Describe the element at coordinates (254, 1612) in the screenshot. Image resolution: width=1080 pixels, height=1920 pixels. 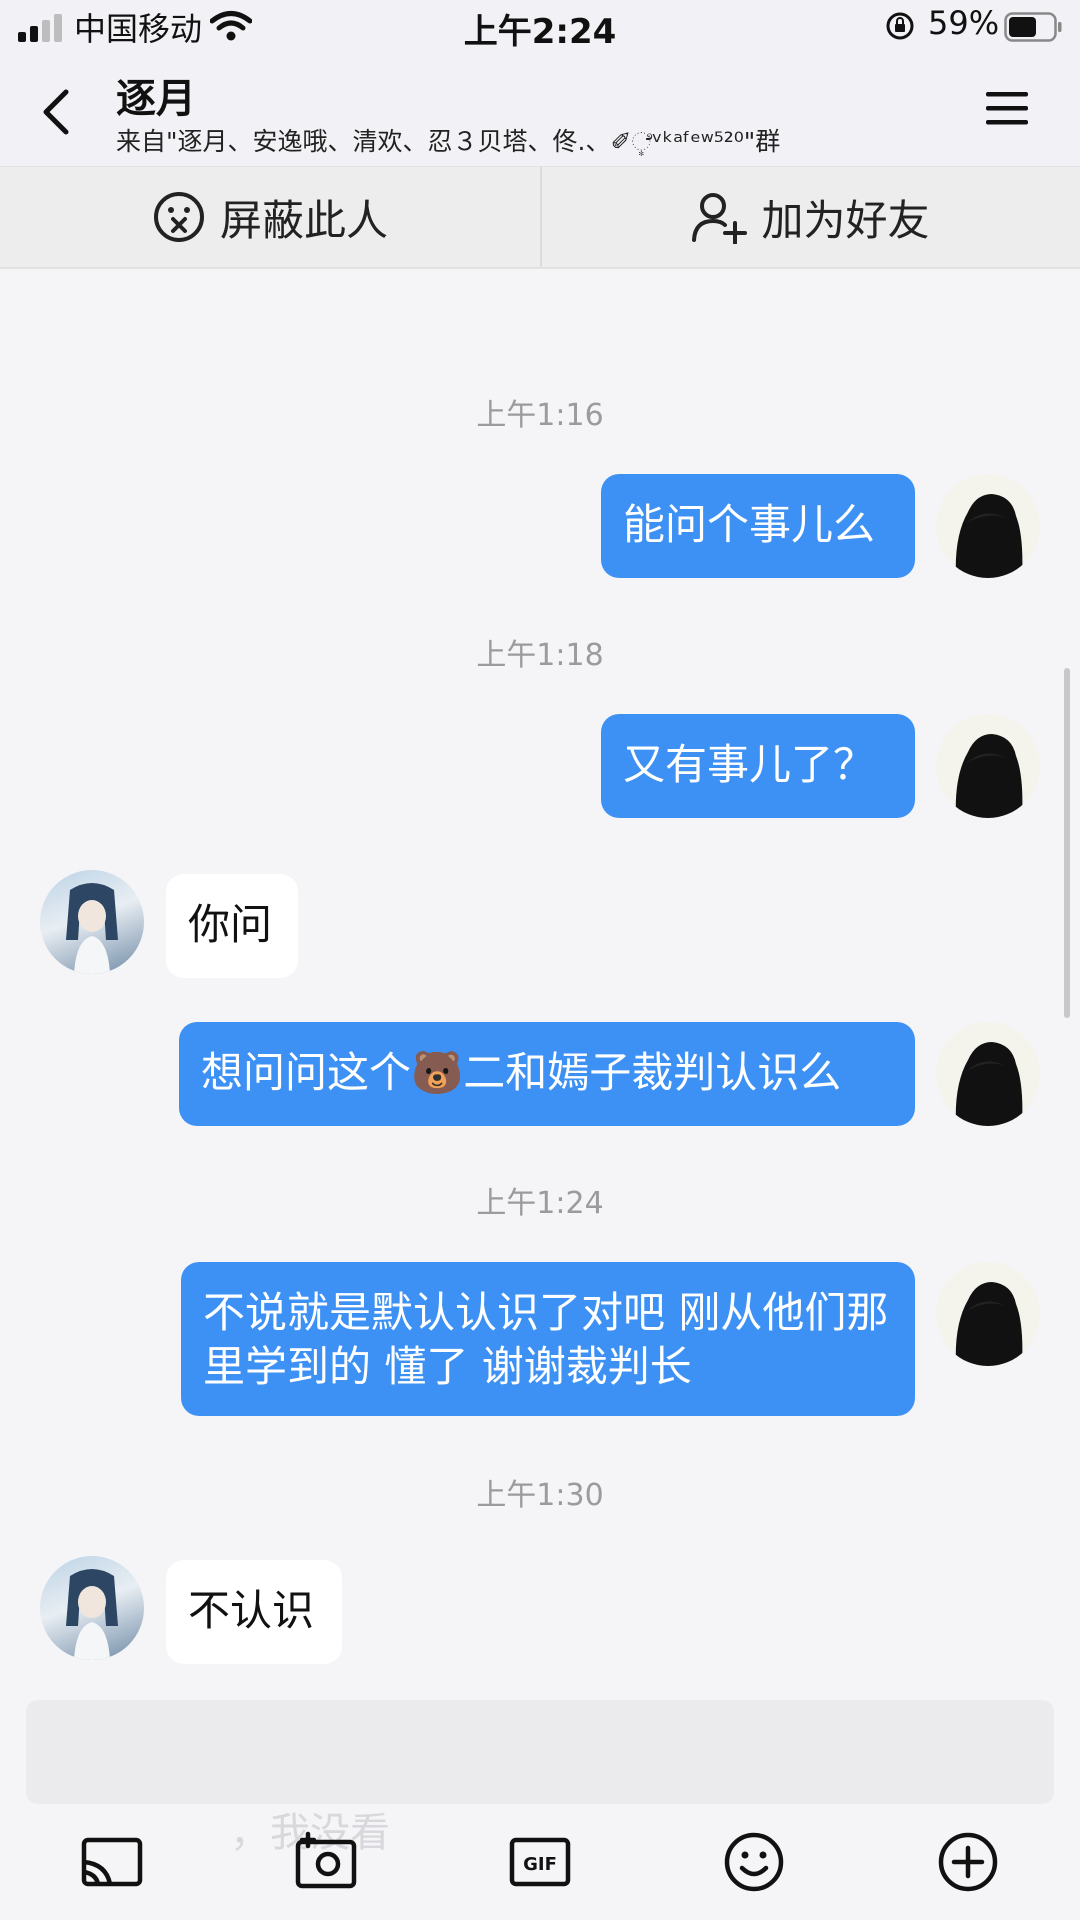
I see `incoming-message: 不认识` at that location.